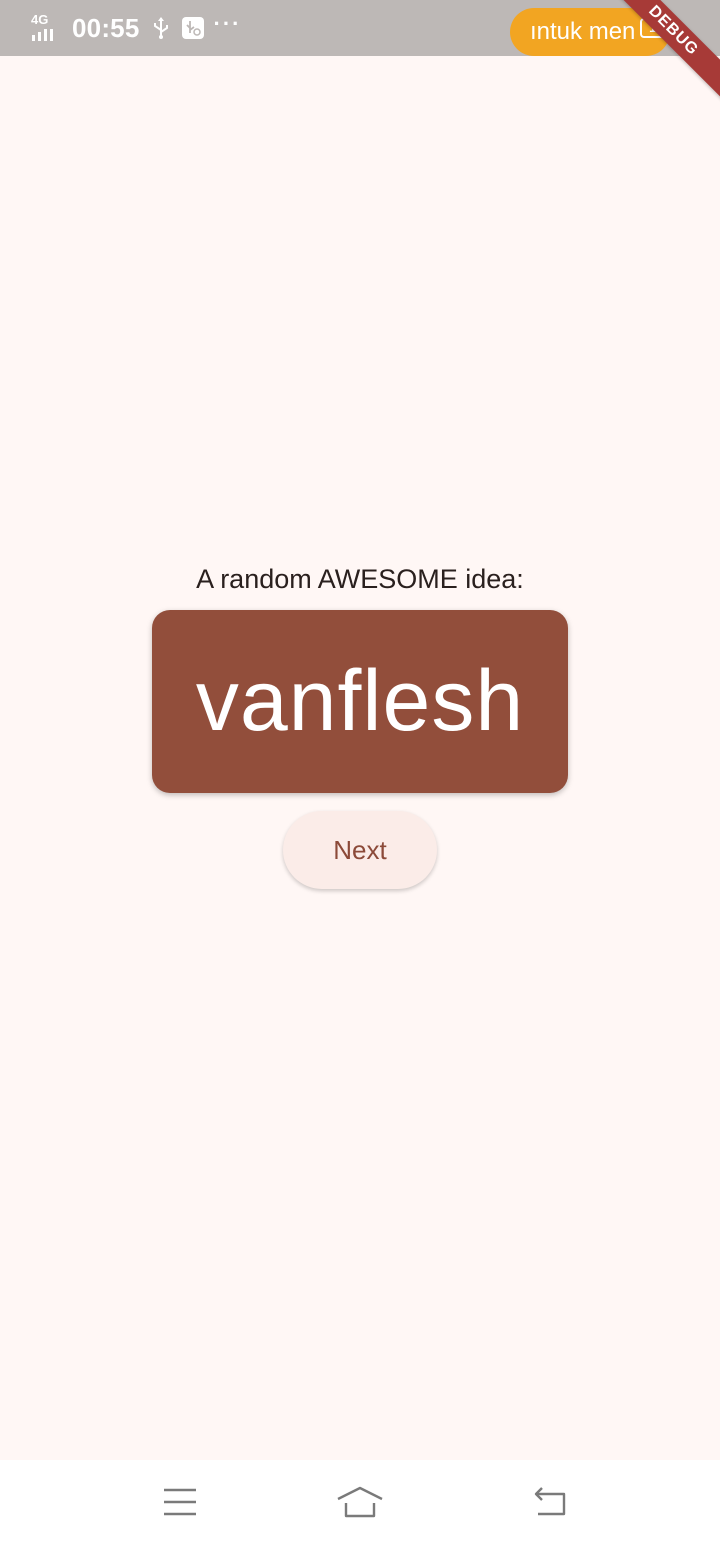  Describe the element at coordinates (161, 28) in the screenshot. I see `usb-icon` at that location.